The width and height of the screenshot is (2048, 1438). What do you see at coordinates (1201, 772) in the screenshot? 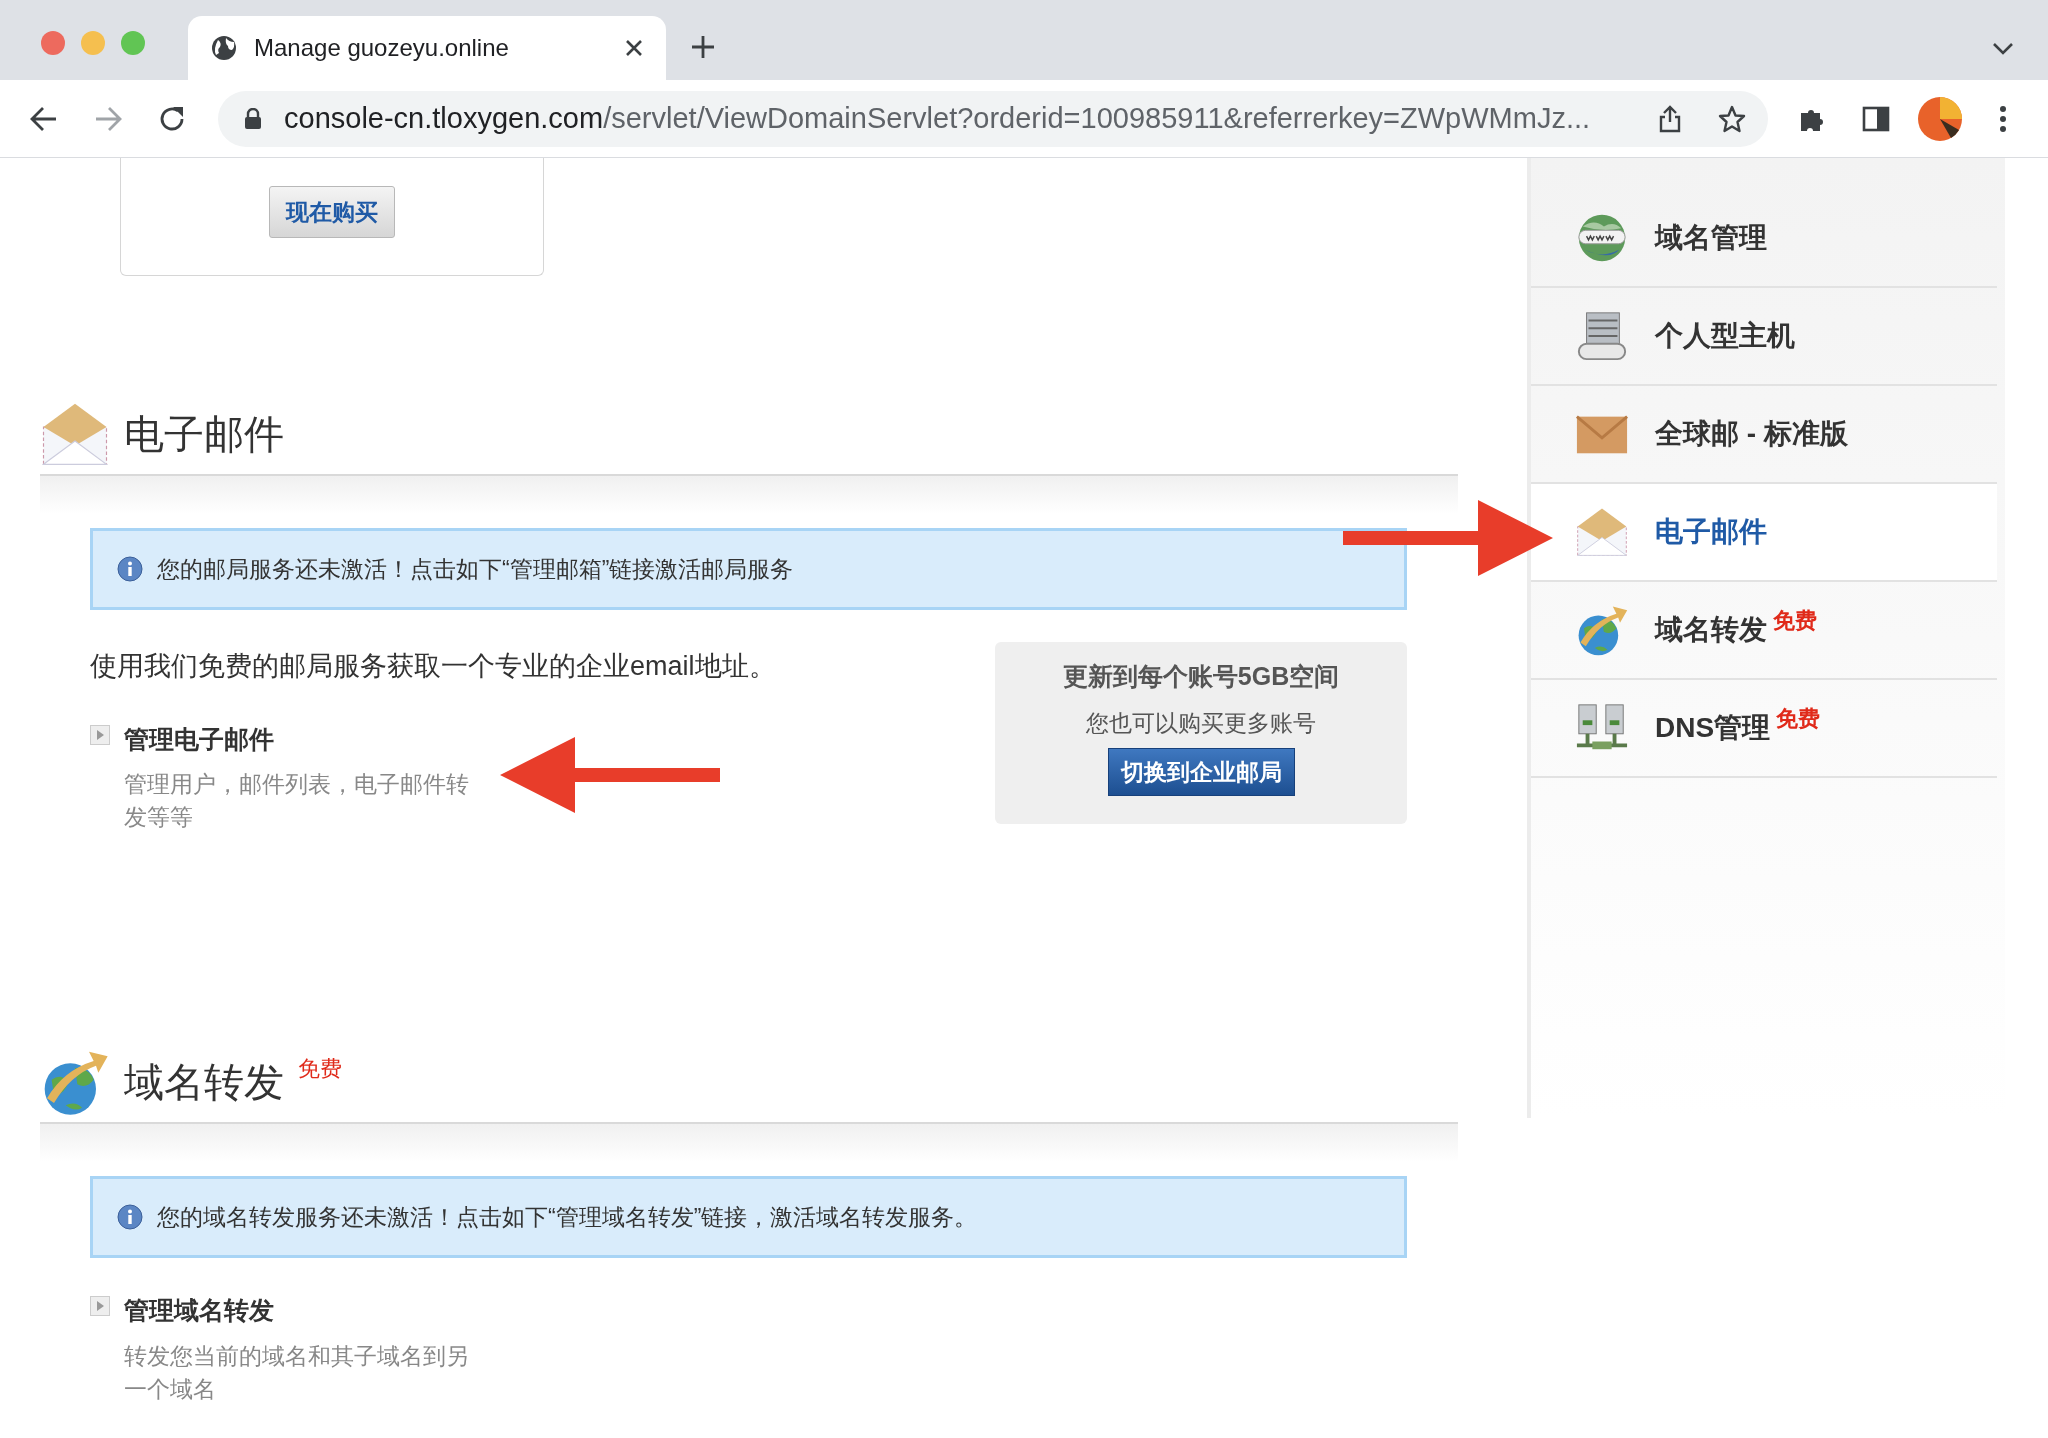
I see `switch-button: 切换到企业邮局` at bounding box center [1201, 772].